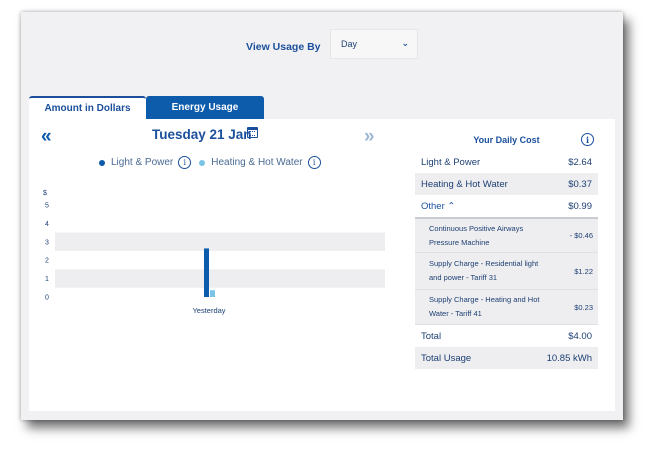 Image resolution: width=665 pixels, height=461 pixels. Describe the element at coordinates (506, 206) in the screenshot. I see `cost-row-other: Other ⌃ $0.99` at that location.